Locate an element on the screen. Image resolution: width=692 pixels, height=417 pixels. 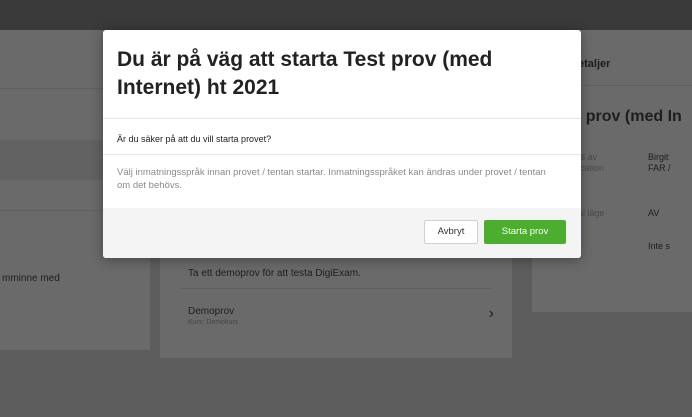
details-value: AV is located at coordinates (654, 213).